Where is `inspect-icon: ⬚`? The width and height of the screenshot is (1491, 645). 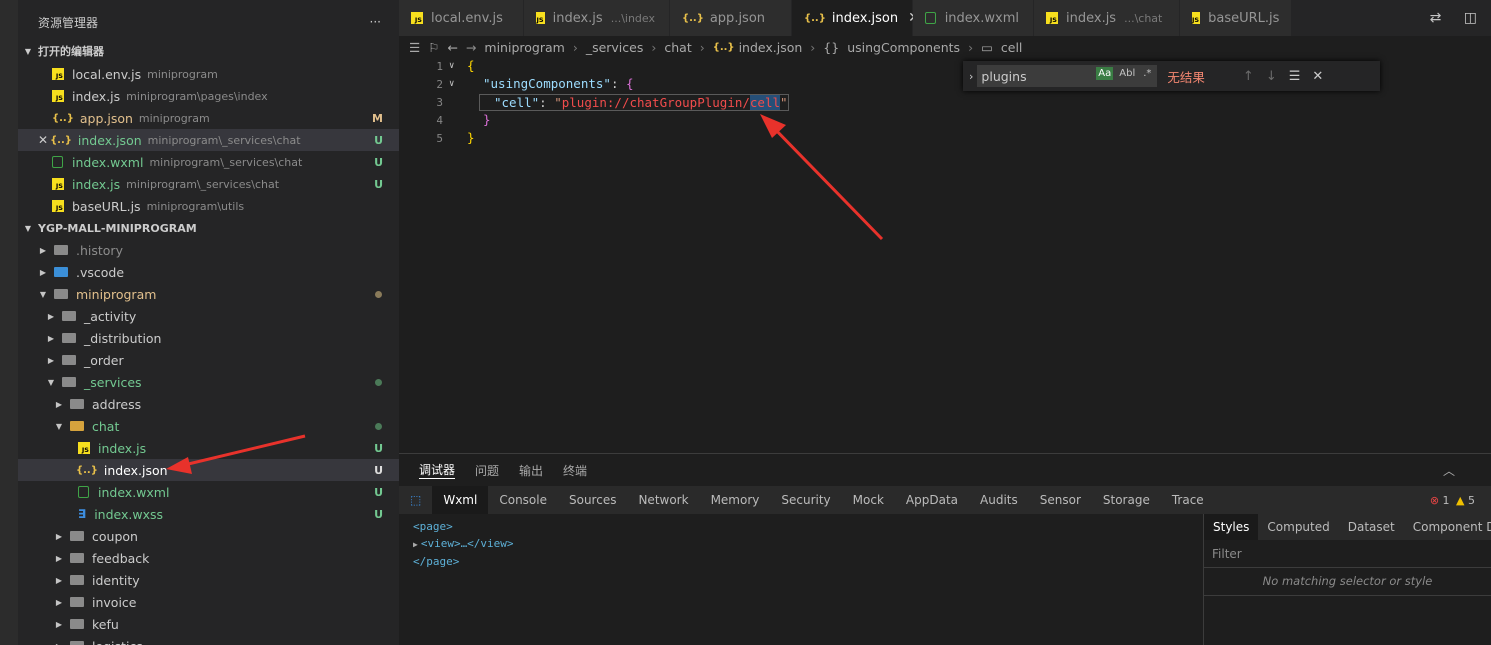
inspect-icon: ⬚ is located at coordinates (415, 500).